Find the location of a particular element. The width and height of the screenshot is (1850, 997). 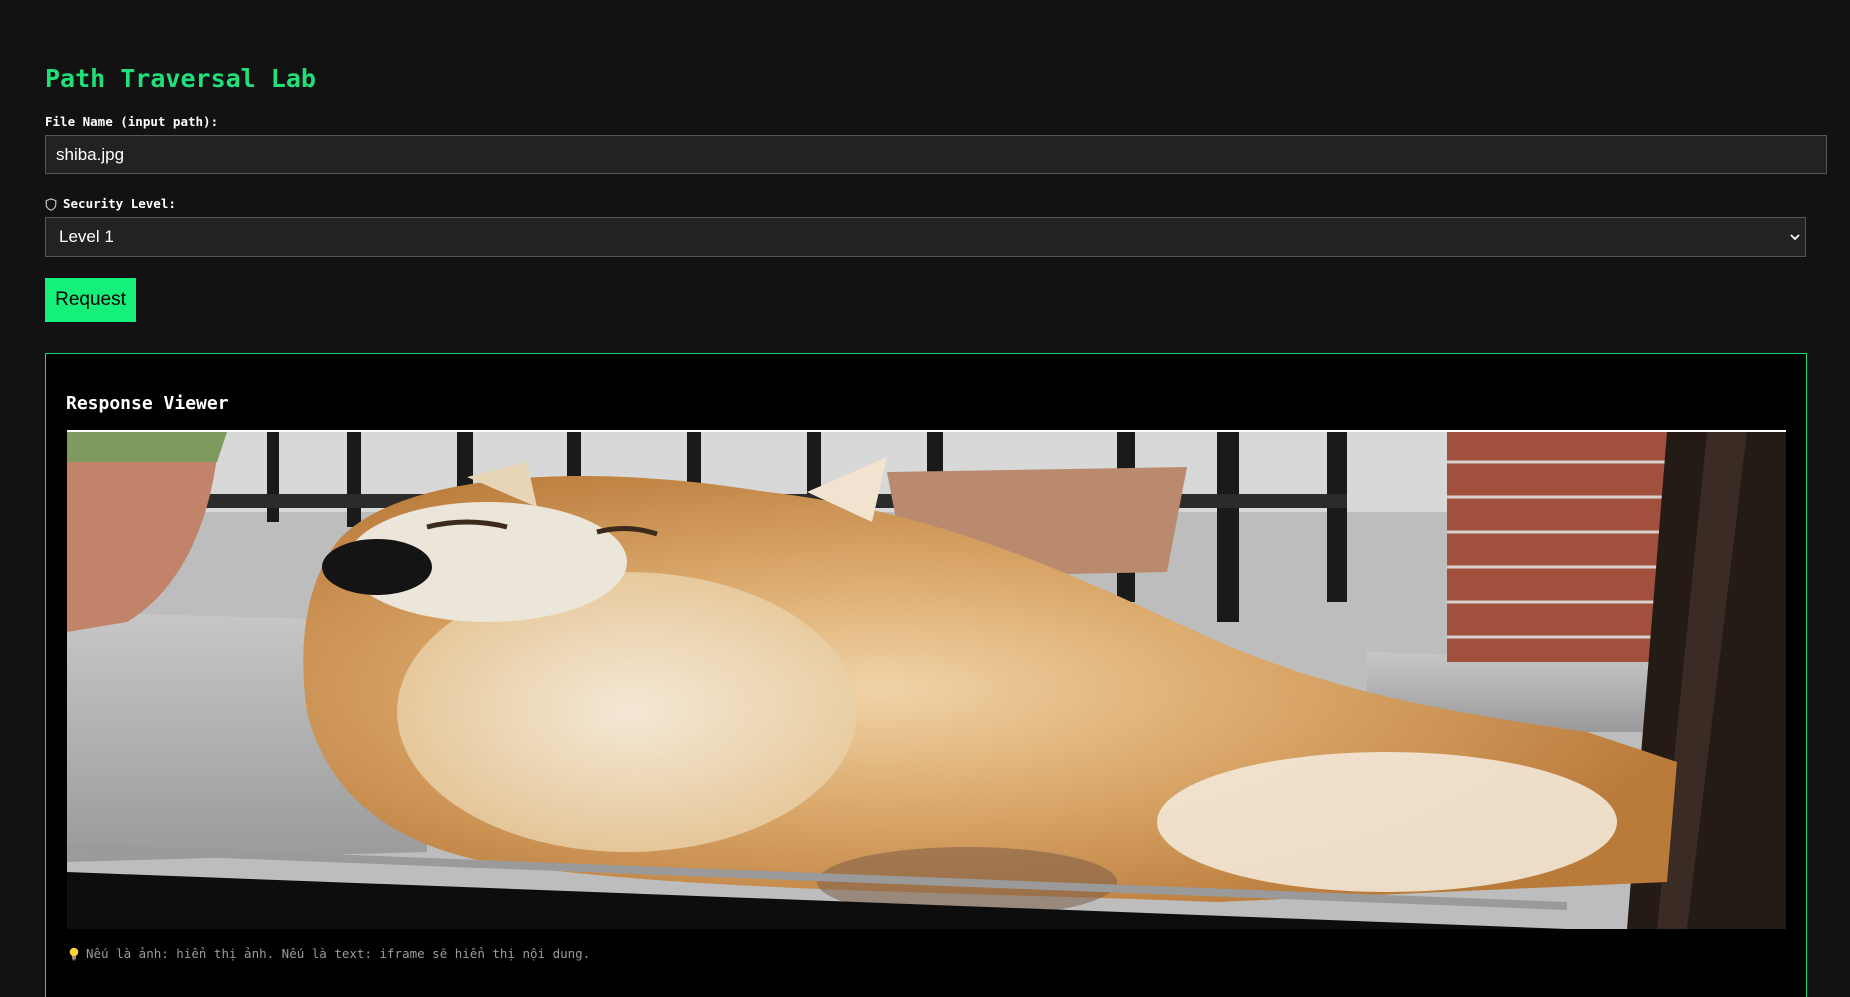

security-level-selected: Level 1 is located at coordinates (86, 236).